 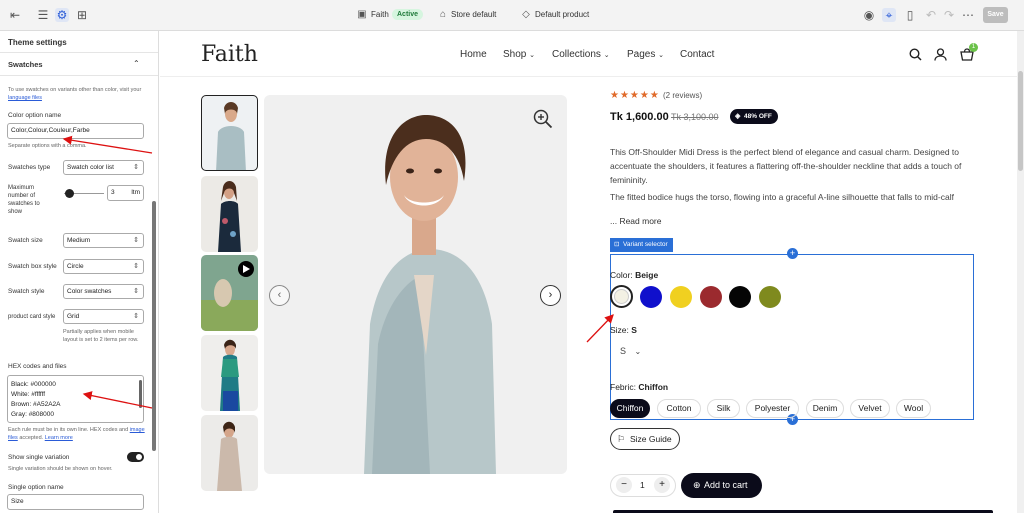 What do you see at coordinates (125, 193) in the screenshot?
I see `max-swatches-input: 3 ltm` at bounding box center [125, 193].